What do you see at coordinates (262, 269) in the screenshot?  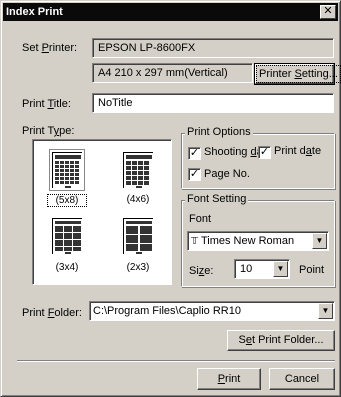 I see `font-size-select: 10 ▼` at bounding box center [262, 269].